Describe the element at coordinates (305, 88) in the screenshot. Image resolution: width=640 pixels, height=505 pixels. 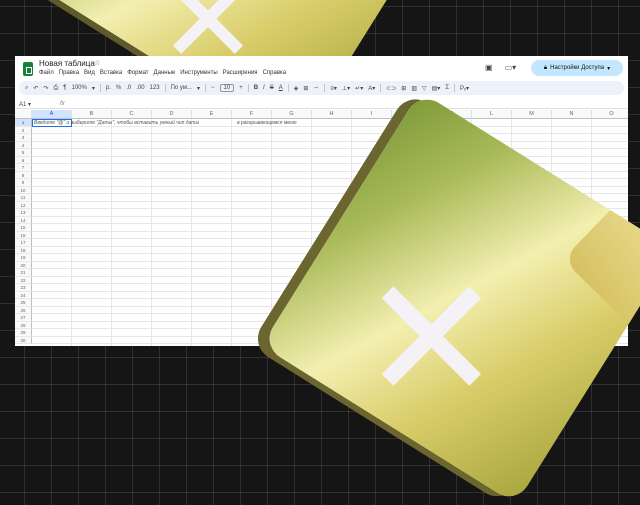
I see `borders-icon: ⊞` at that location.